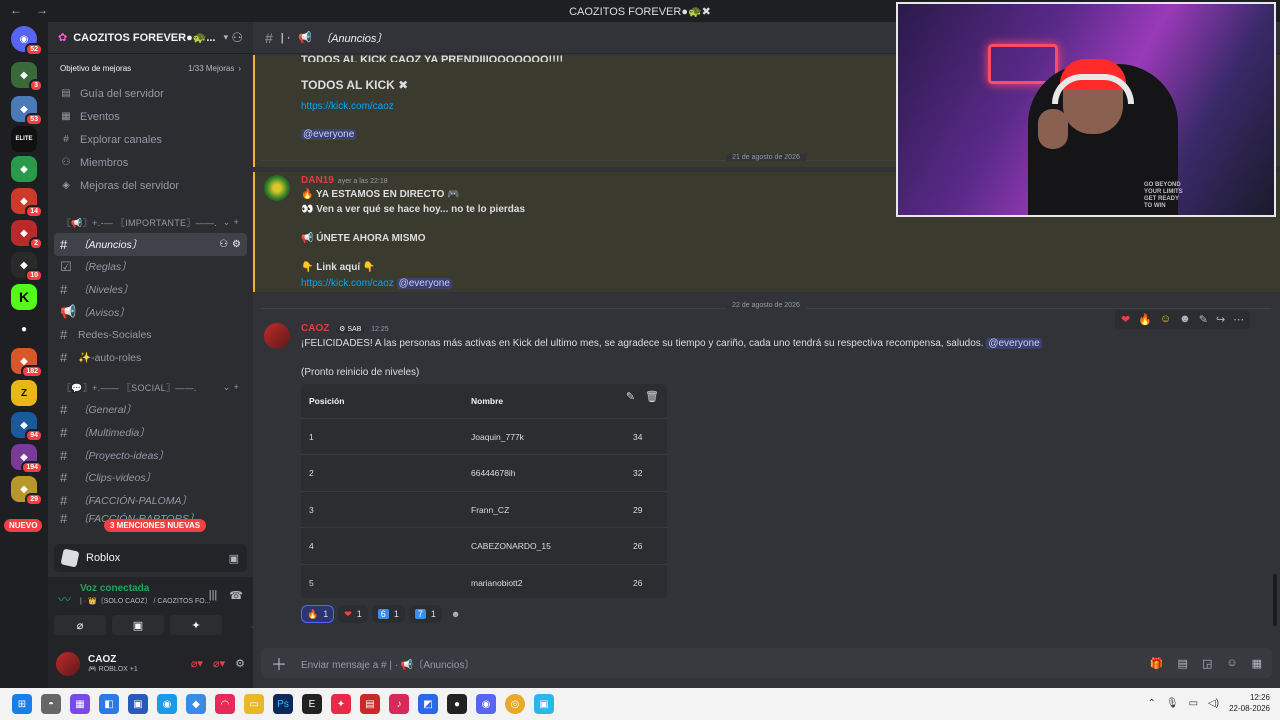 This screenshot has width=1280, height=720. What do you see at coordinates (315, 328) in the screenshot?
I see `author-name: CAOZ` at bounding box center [315, 328].